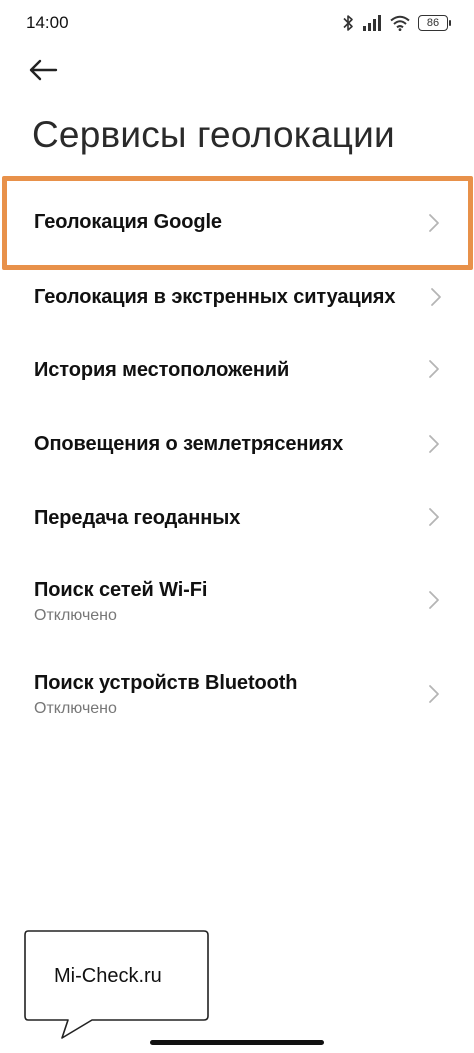 The width and height of the screenshot is (474, 1053). I want to click on watermark-text: Mi-Check.ru, so click(108, 976).